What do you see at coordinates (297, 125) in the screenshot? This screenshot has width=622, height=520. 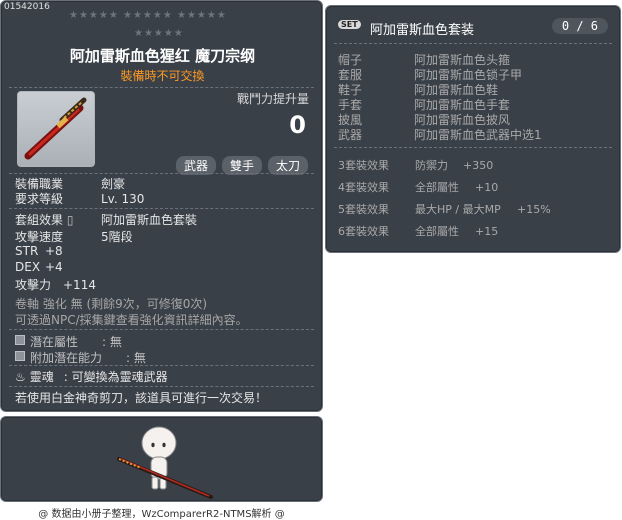 I see `power-increase-value: 0` at bounding box center [297, 125].